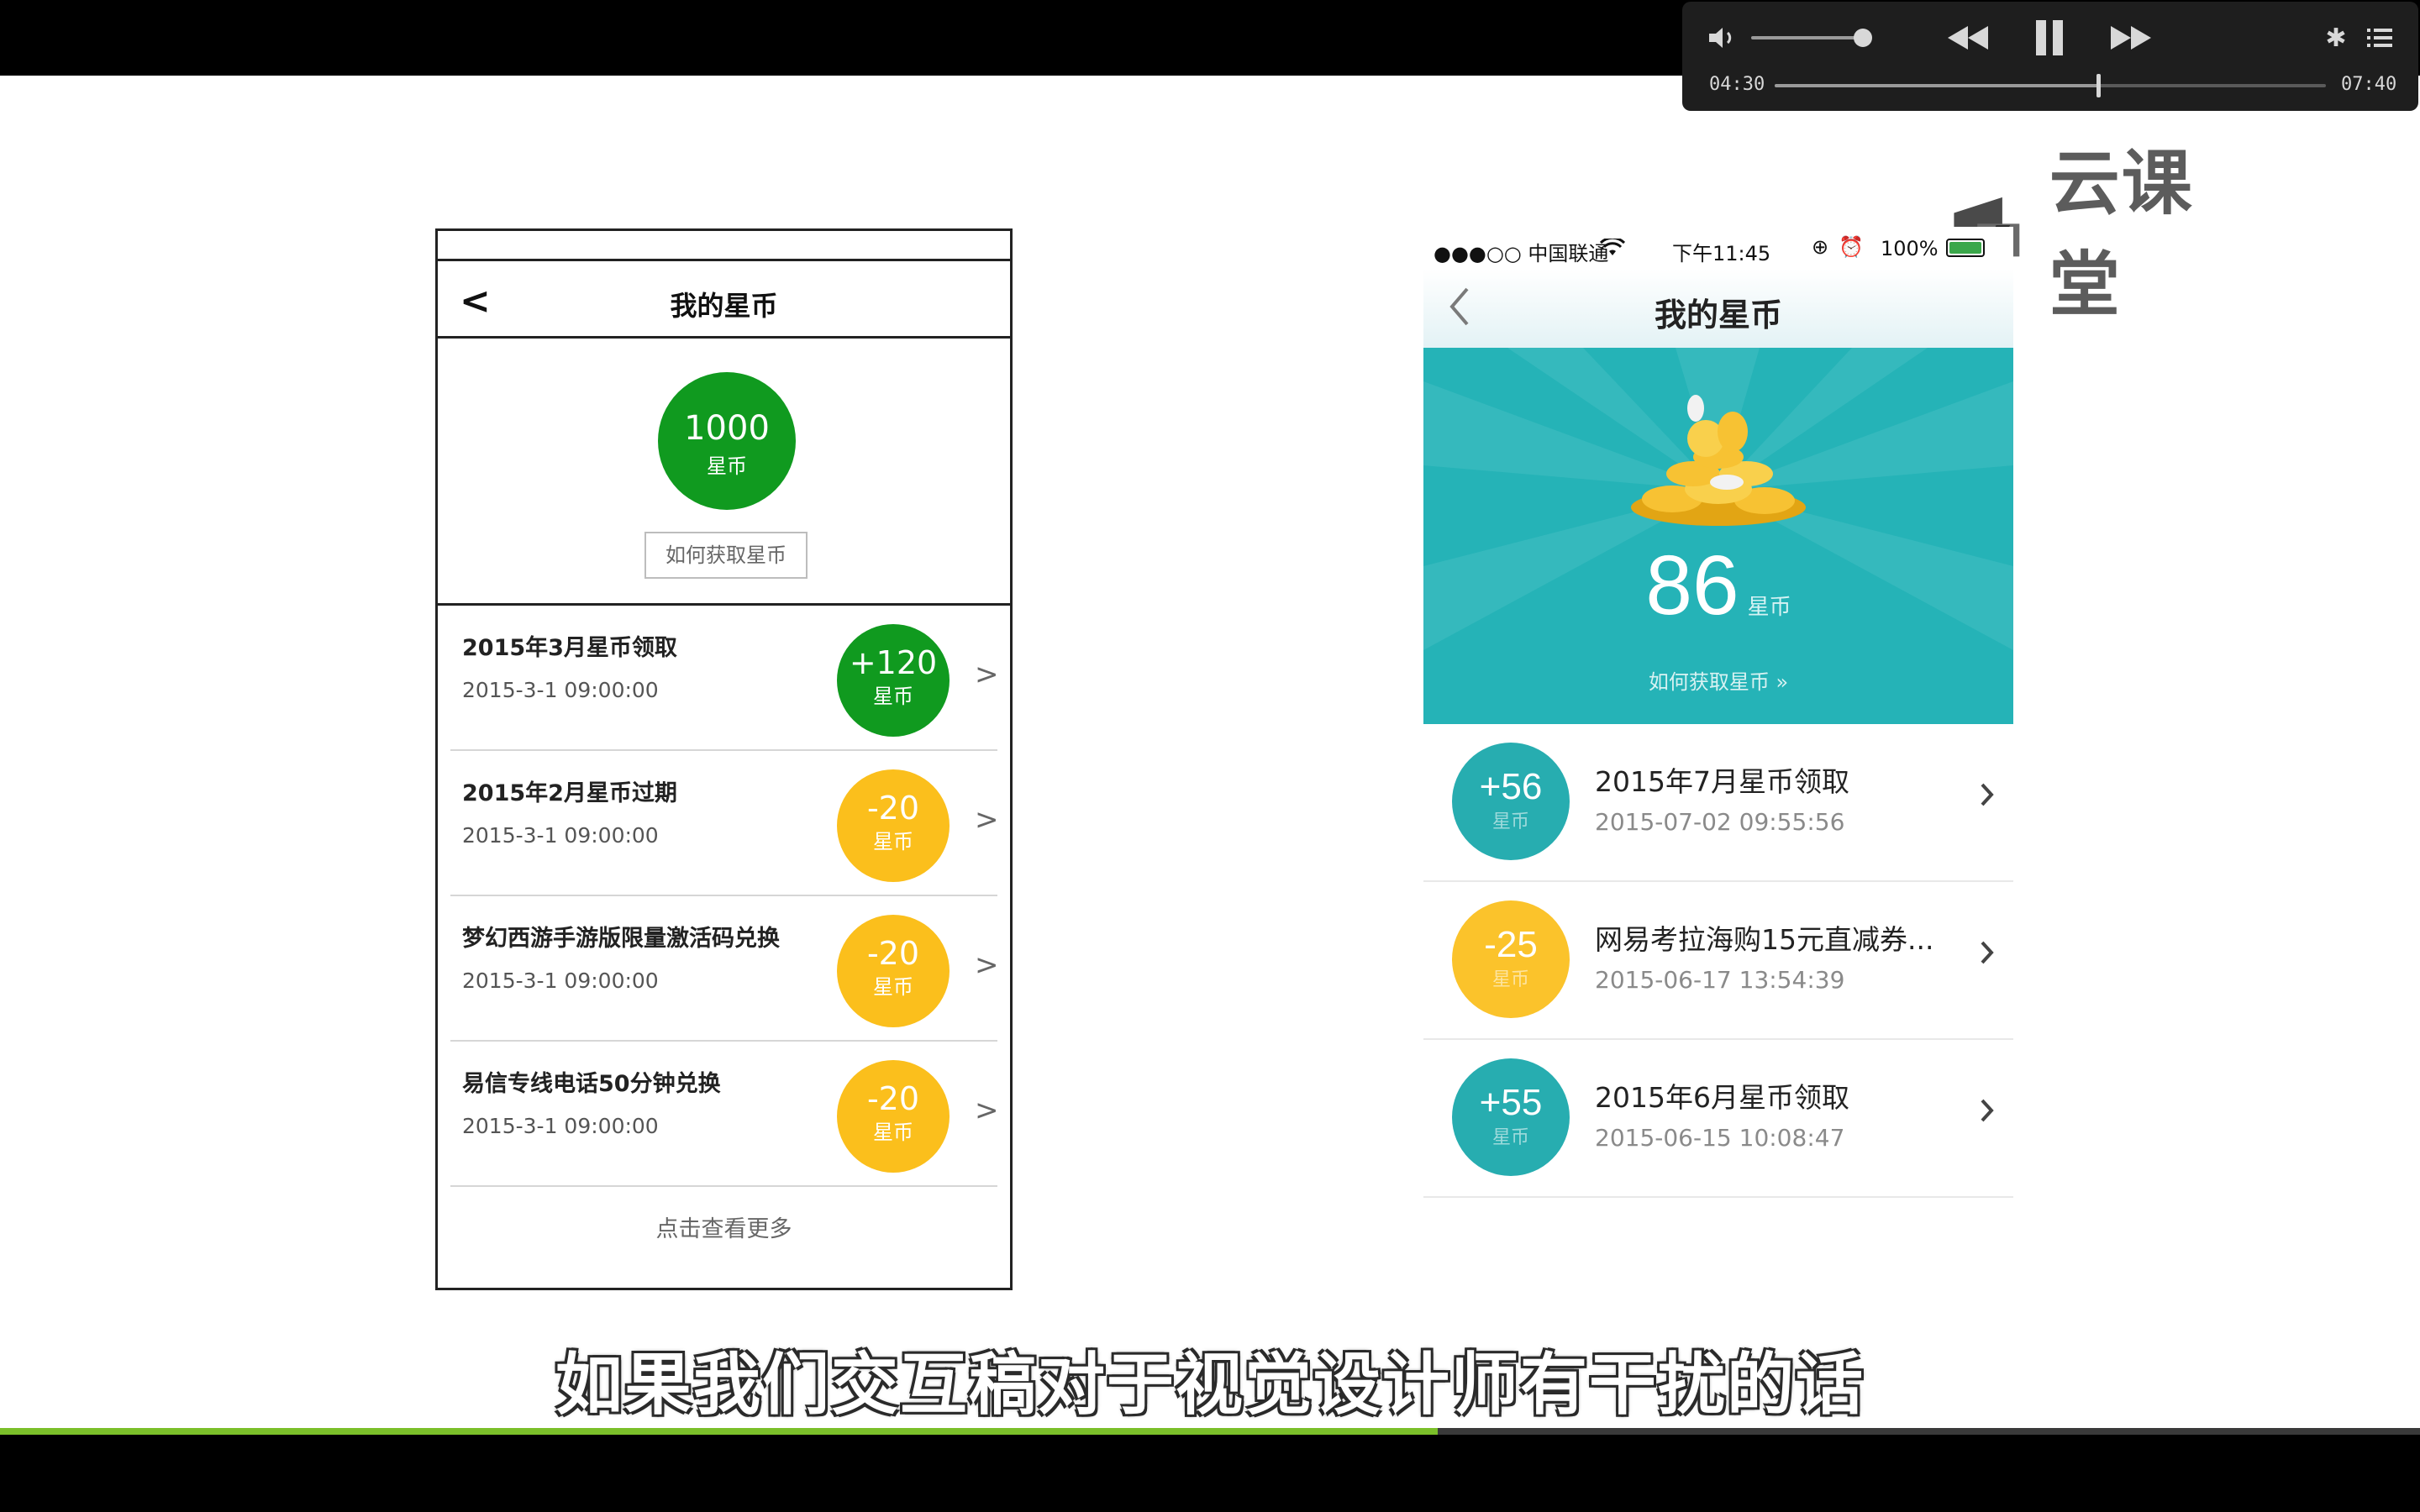 The height and width of the screenshot is (1512, 2420). Describe the element at coordinates (1718, 536) in the screenshot. I see `balance-banner: 86 星币 如何获取星币 »` at that location.